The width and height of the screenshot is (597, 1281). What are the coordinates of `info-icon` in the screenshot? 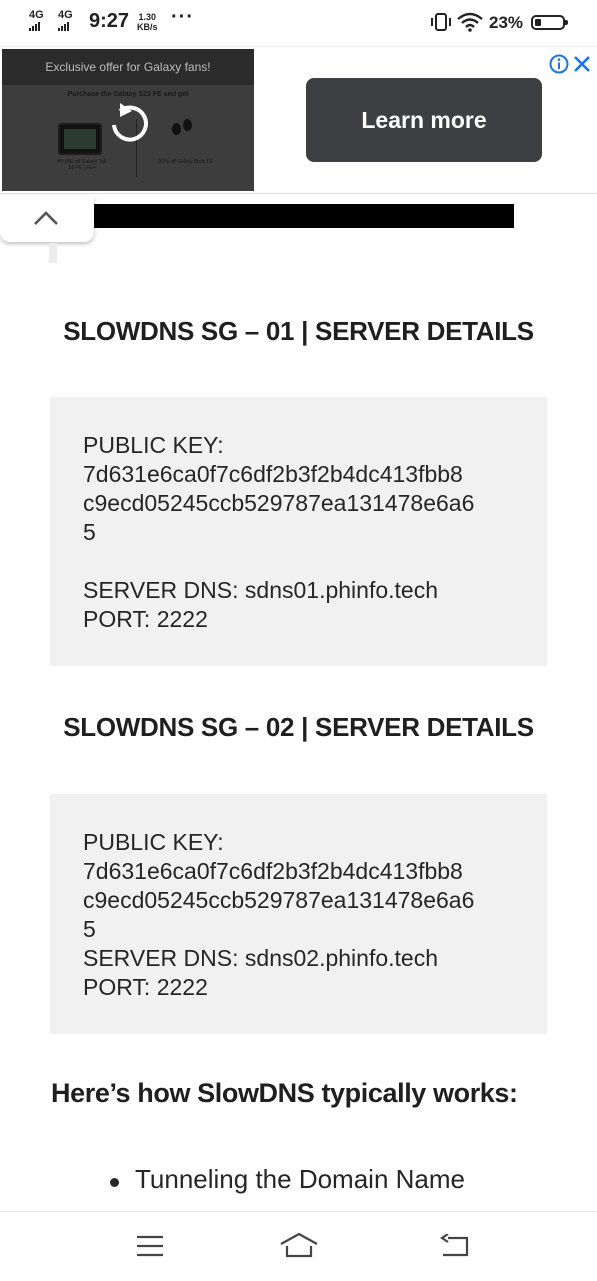 It's located at (559, 64).